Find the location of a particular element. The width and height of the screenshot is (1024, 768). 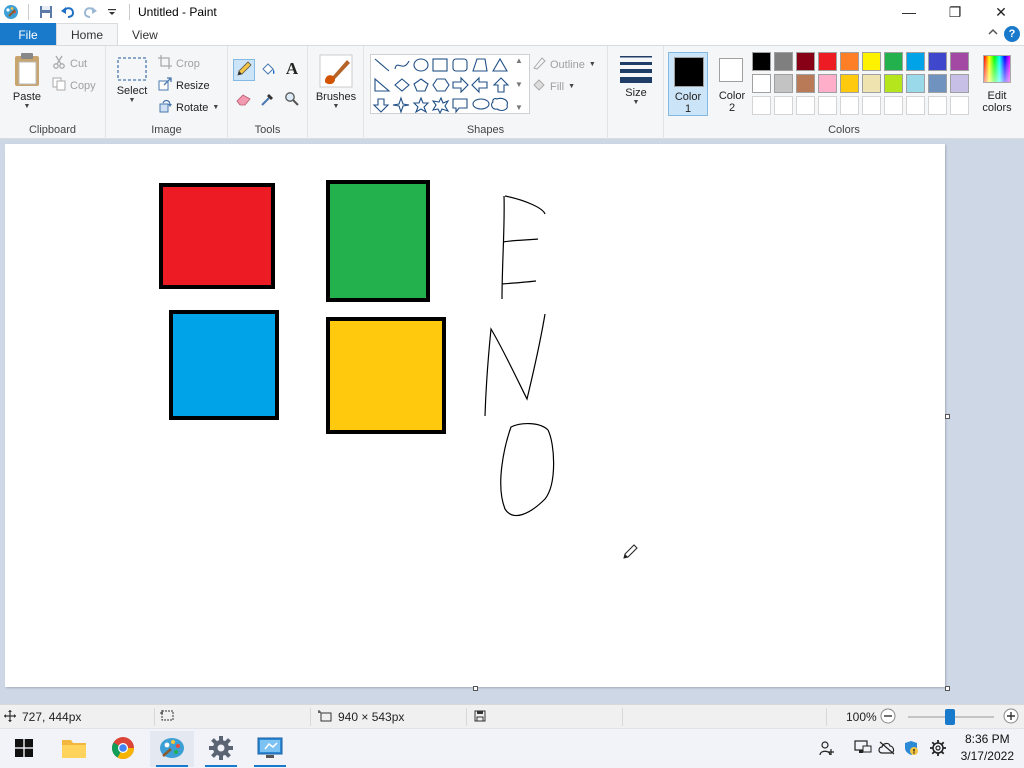

letter-o-stroke is located at coordinates (527, 470).